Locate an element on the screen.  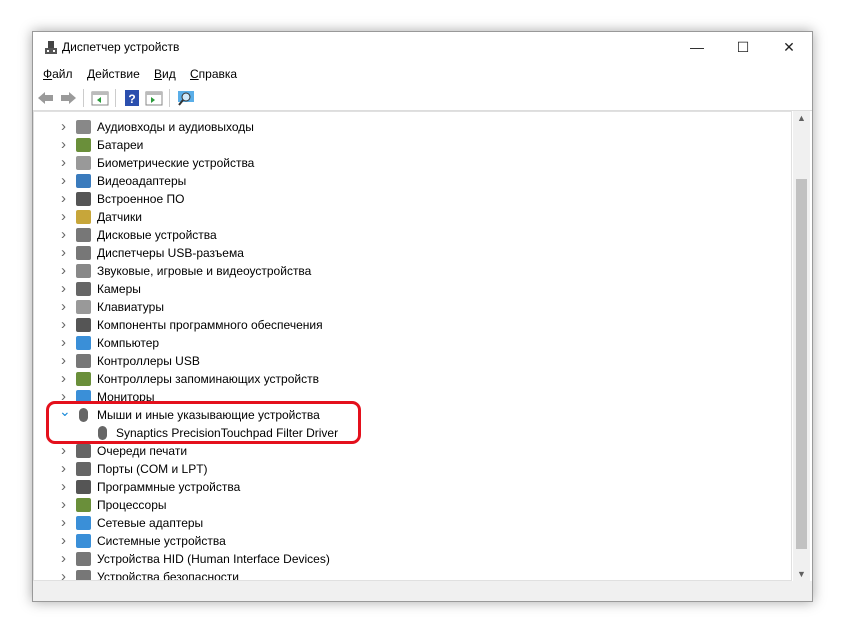
computer-icon is located at coordinates (83, 343).